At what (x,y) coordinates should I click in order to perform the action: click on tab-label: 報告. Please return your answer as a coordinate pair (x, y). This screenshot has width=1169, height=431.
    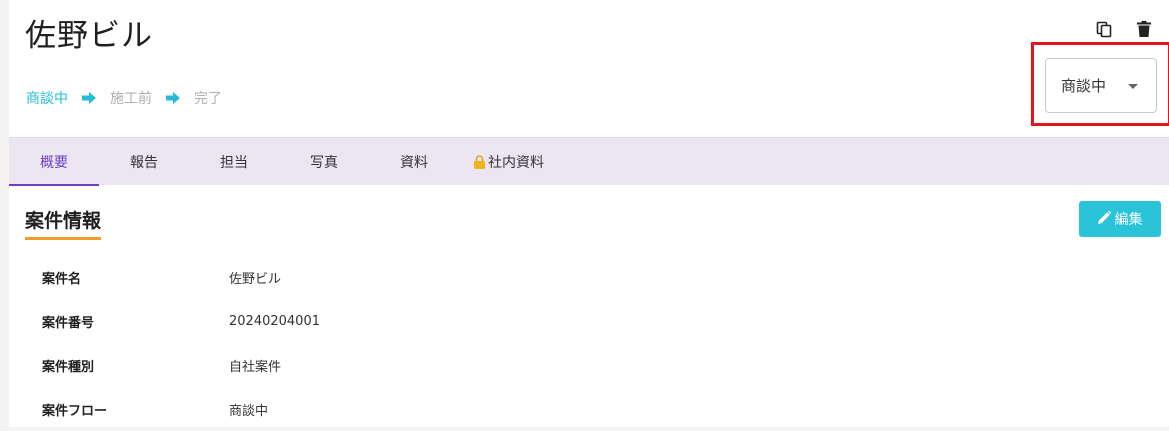
    Looking at the image, I should click on (144, 163).